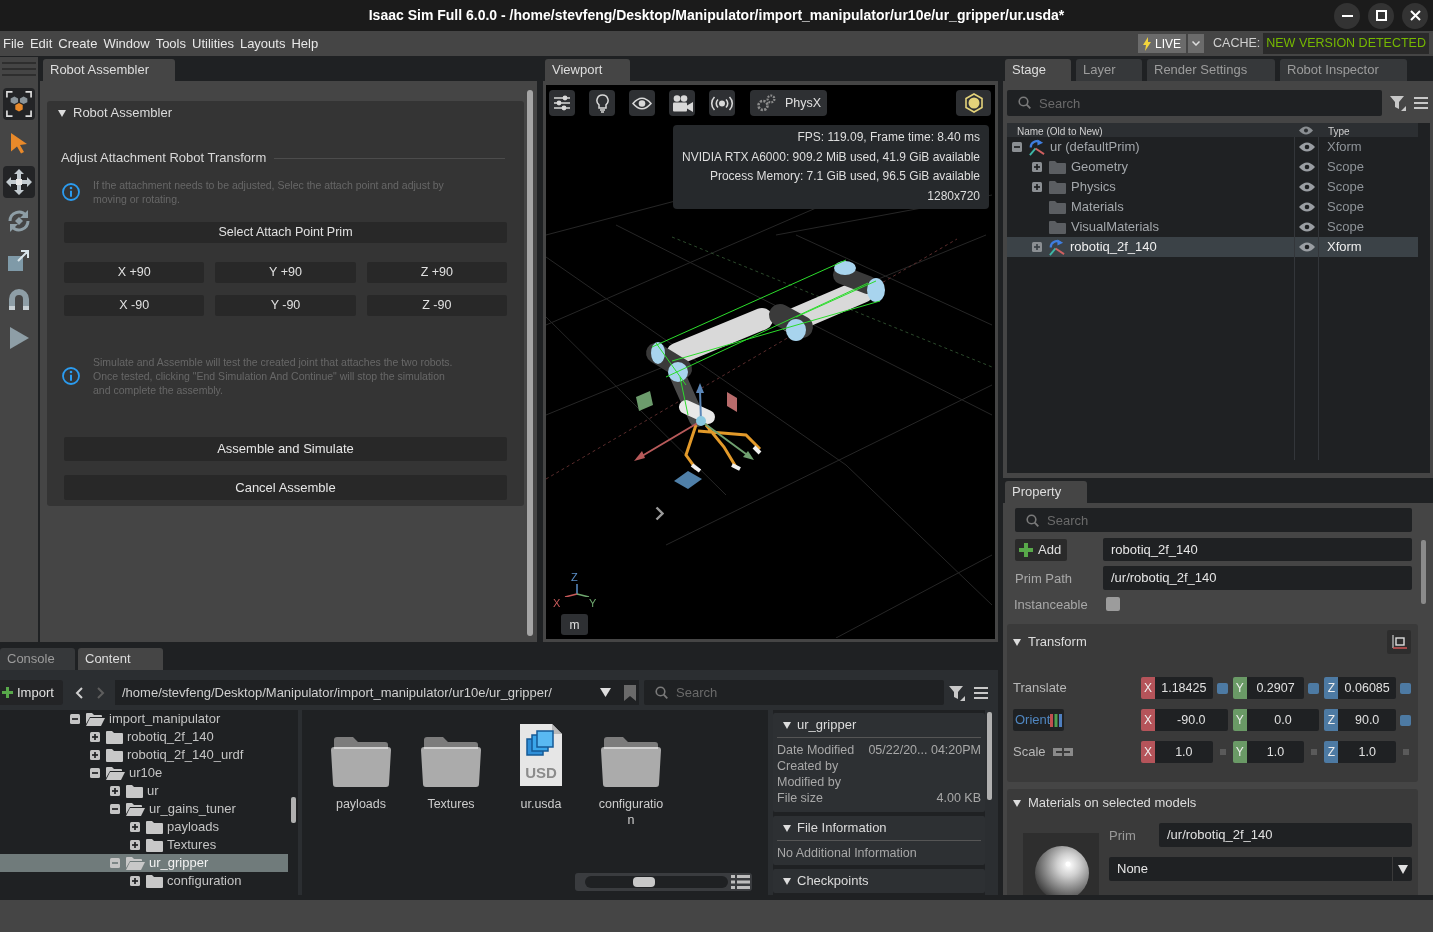 The width and height of the screenshot is (1433, 932). What do you see at coordinates (842, 828) in the screenshot?
I see `section-title: File Information` at bounding box center [842, 828].